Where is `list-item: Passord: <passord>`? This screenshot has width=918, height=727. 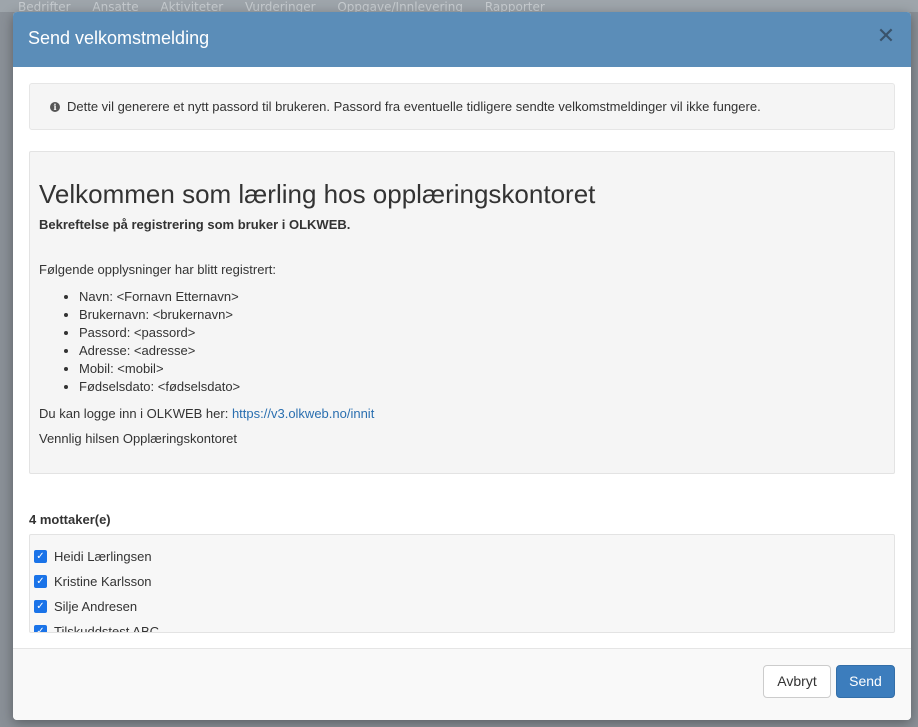
list-item: Passord: <passord> is located at coordinates (482, 333).